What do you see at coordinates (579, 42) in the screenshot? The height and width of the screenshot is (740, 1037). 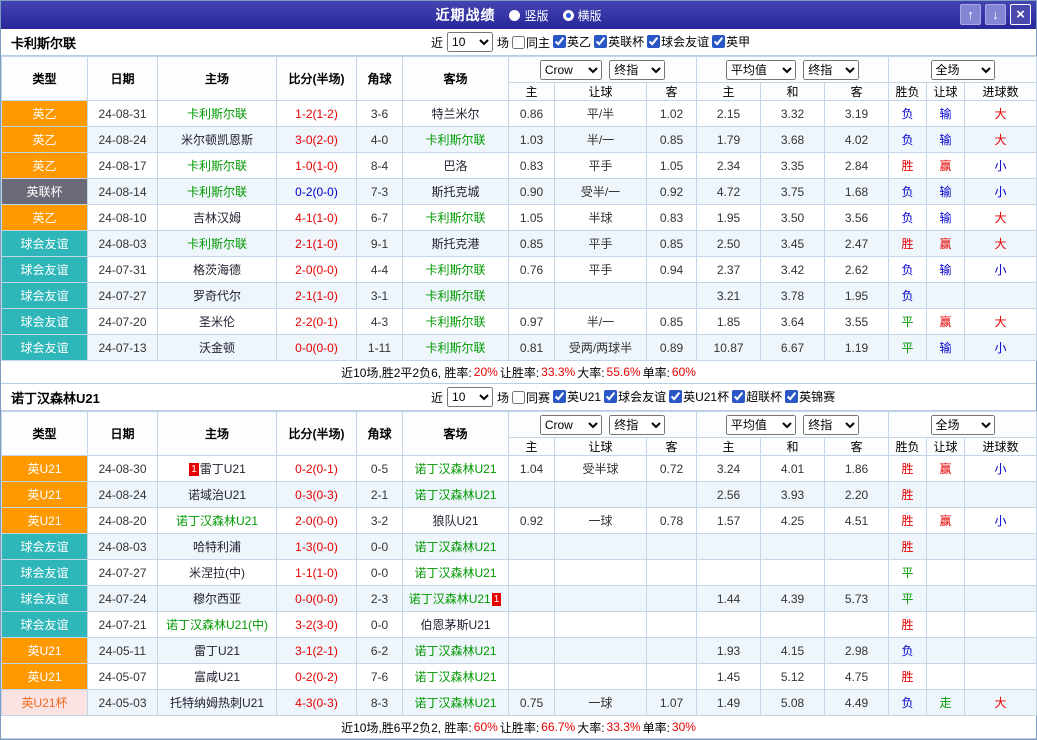 I see `league-label: 英乙` at bounding box center [579, 42].